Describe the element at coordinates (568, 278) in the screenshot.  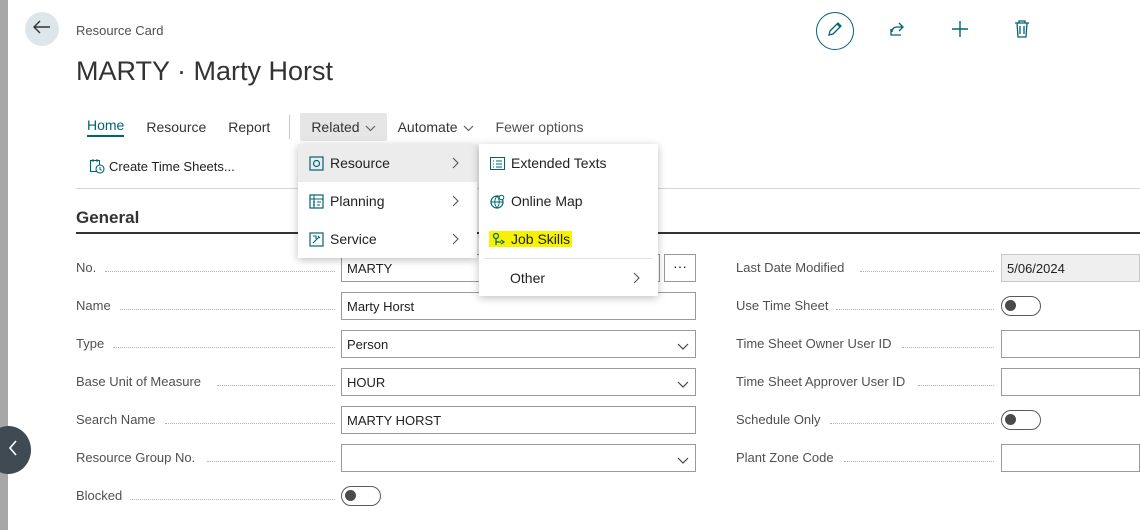
I see `menu-item-other: Other` at that location.